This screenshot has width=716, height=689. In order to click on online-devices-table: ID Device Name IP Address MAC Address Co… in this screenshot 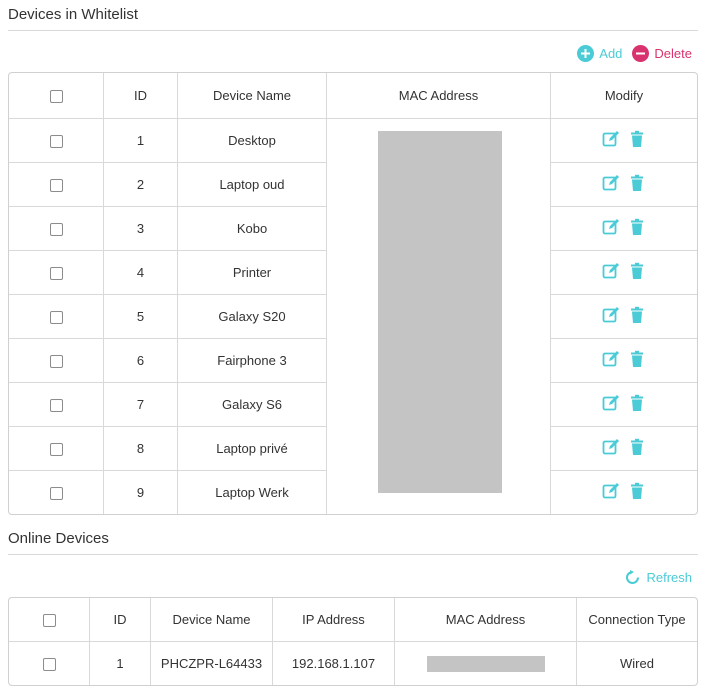, I will do `click(353, 641)`.